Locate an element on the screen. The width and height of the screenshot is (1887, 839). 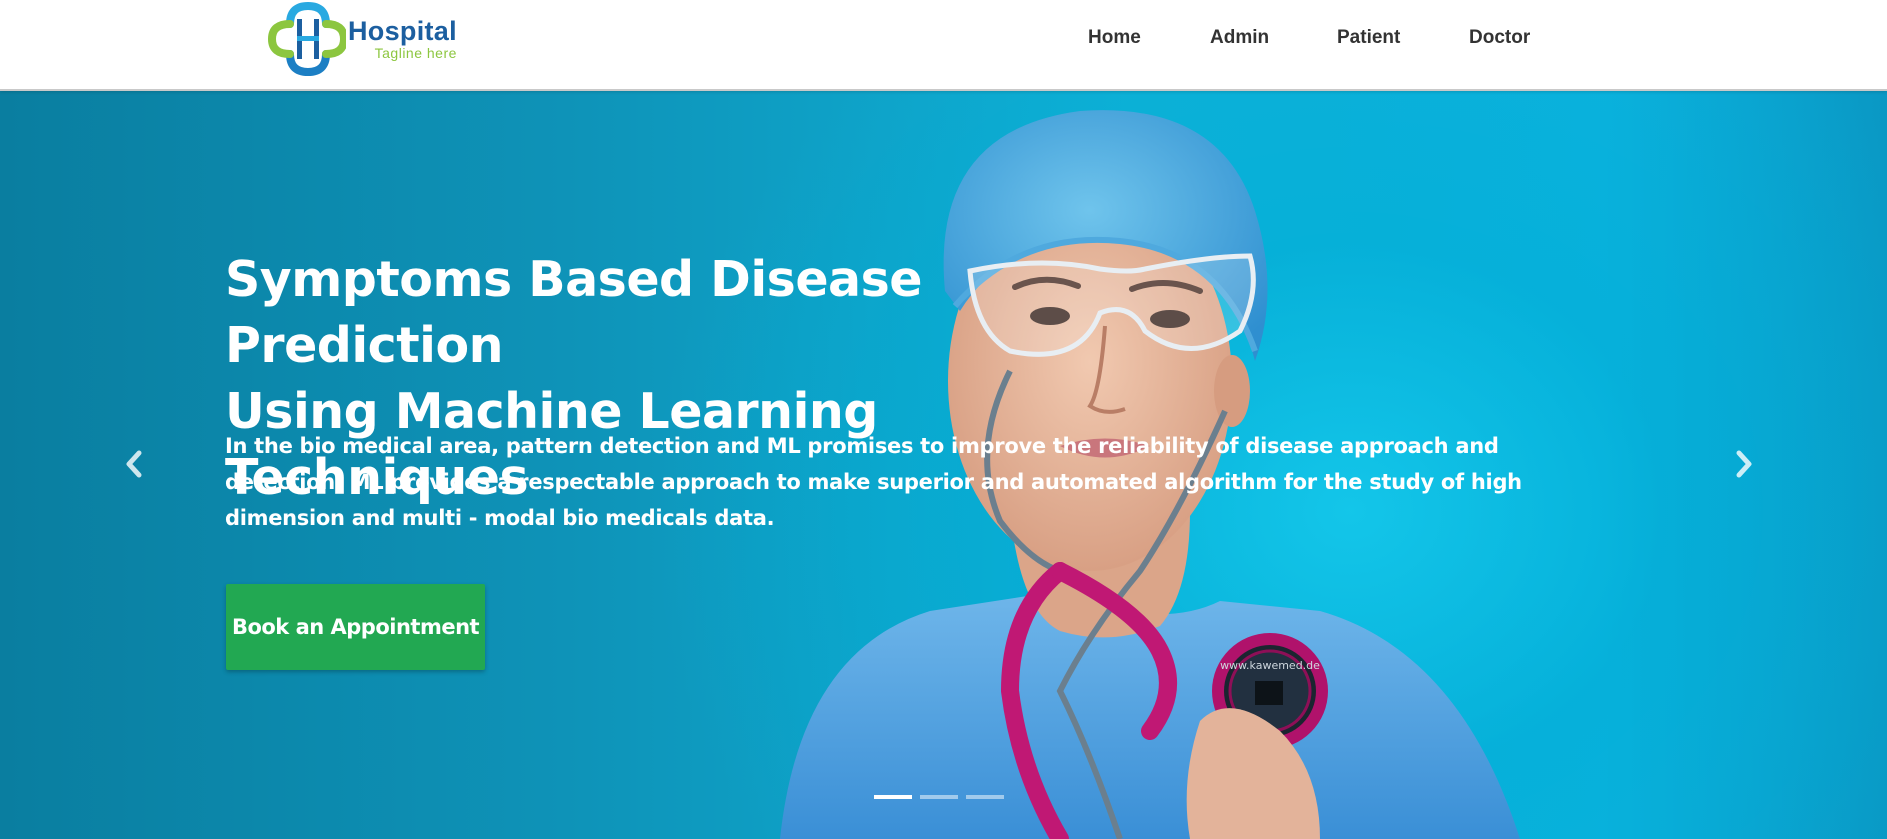
nav-patient: Patient is located at coordinates (1368, 38).